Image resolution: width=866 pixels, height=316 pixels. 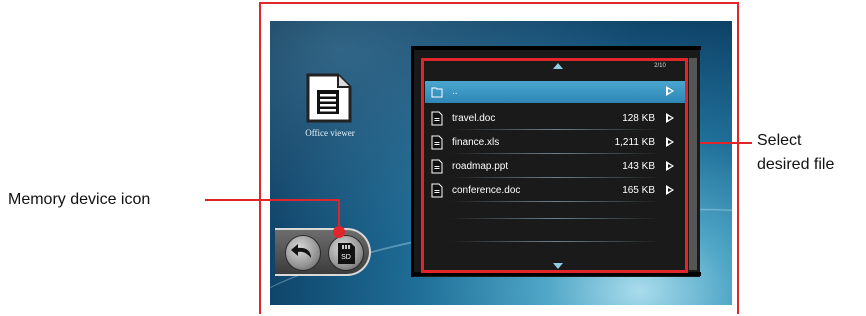 What do you see at coordinates (346, 257) in the screenshot?
I see `sd-label: SD` at bounding box center [346, 257].